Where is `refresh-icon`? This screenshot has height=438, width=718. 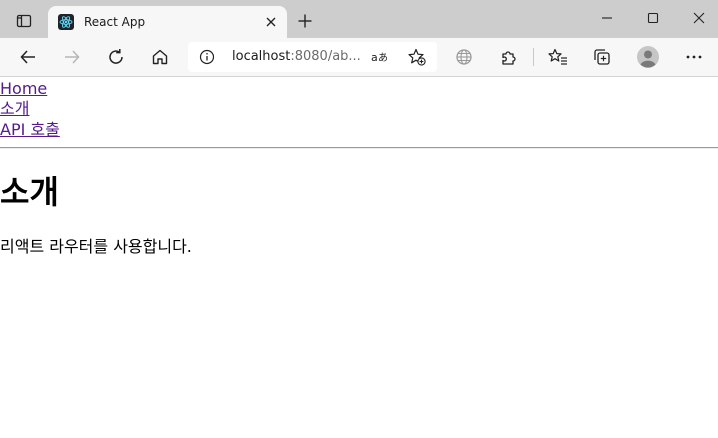 refresh-icon is located at coordinates (116, 57).